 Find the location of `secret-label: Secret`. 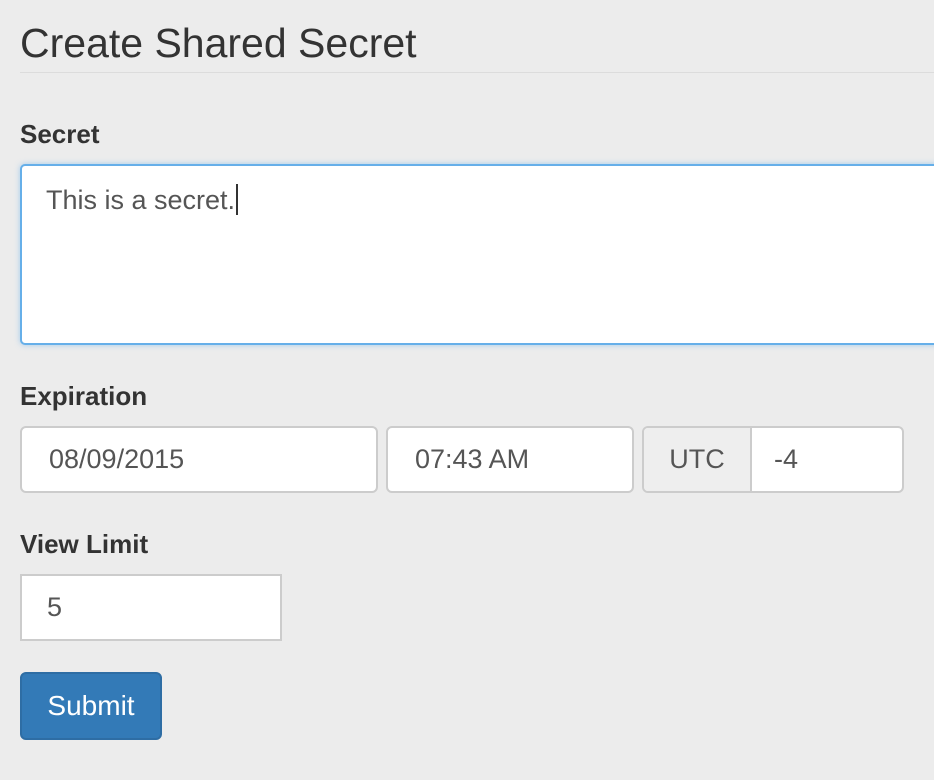

secret-label: Secret is located at coordinates (60, 134).